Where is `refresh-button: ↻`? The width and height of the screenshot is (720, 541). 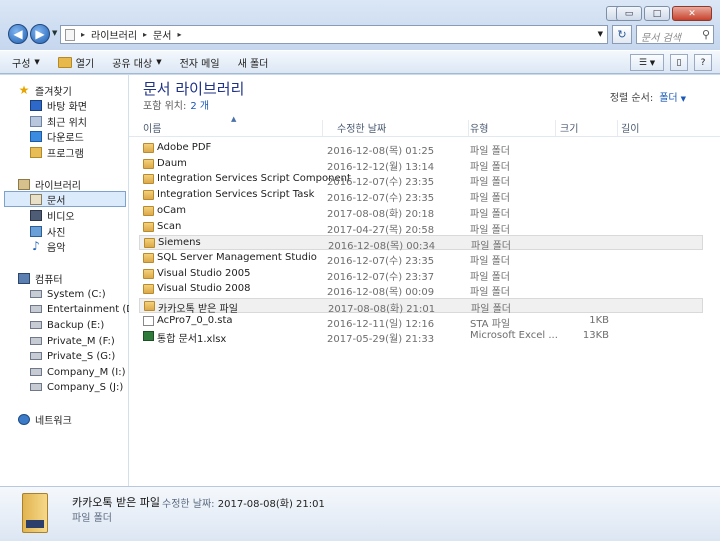 refresh-button: ↻ is located at coordinates (622, 34).